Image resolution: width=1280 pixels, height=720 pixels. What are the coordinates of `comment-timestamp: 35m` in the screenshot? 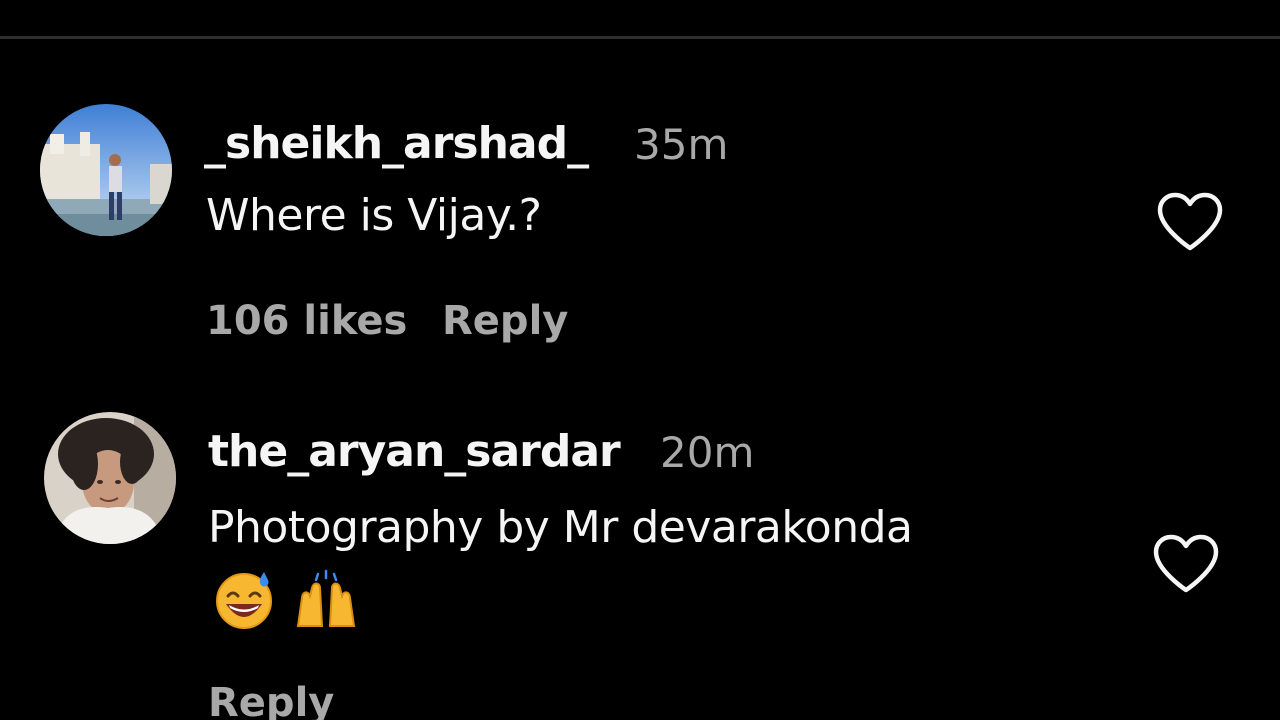 It's located at (681, 144).